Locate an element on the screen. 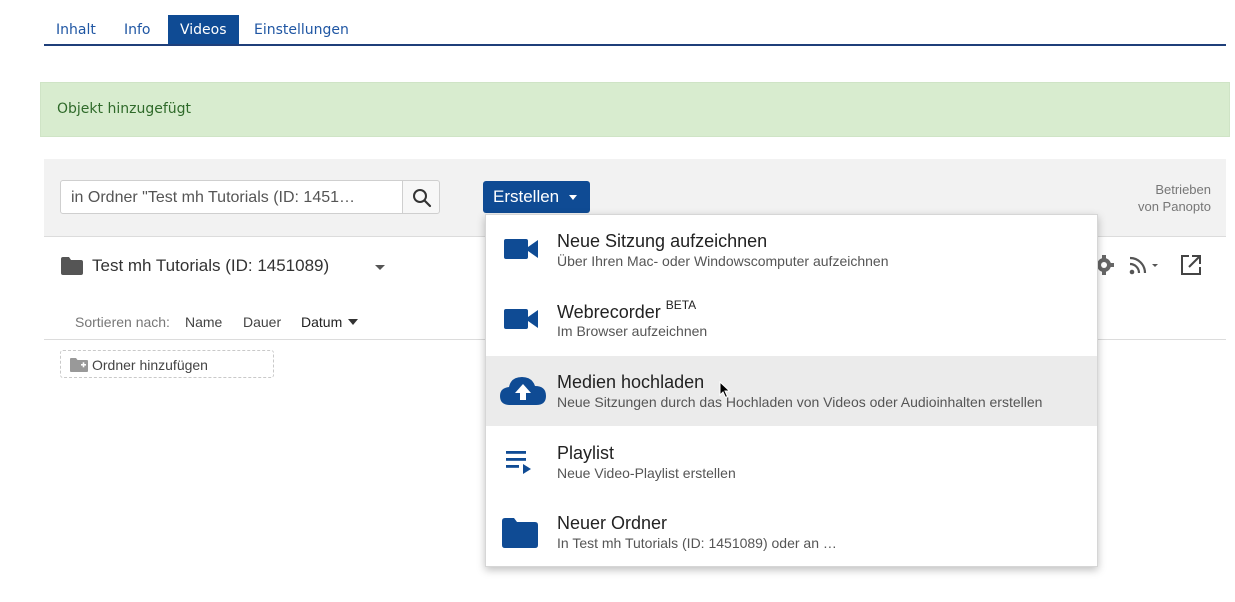  search-button is located at coordinates (421, 197).